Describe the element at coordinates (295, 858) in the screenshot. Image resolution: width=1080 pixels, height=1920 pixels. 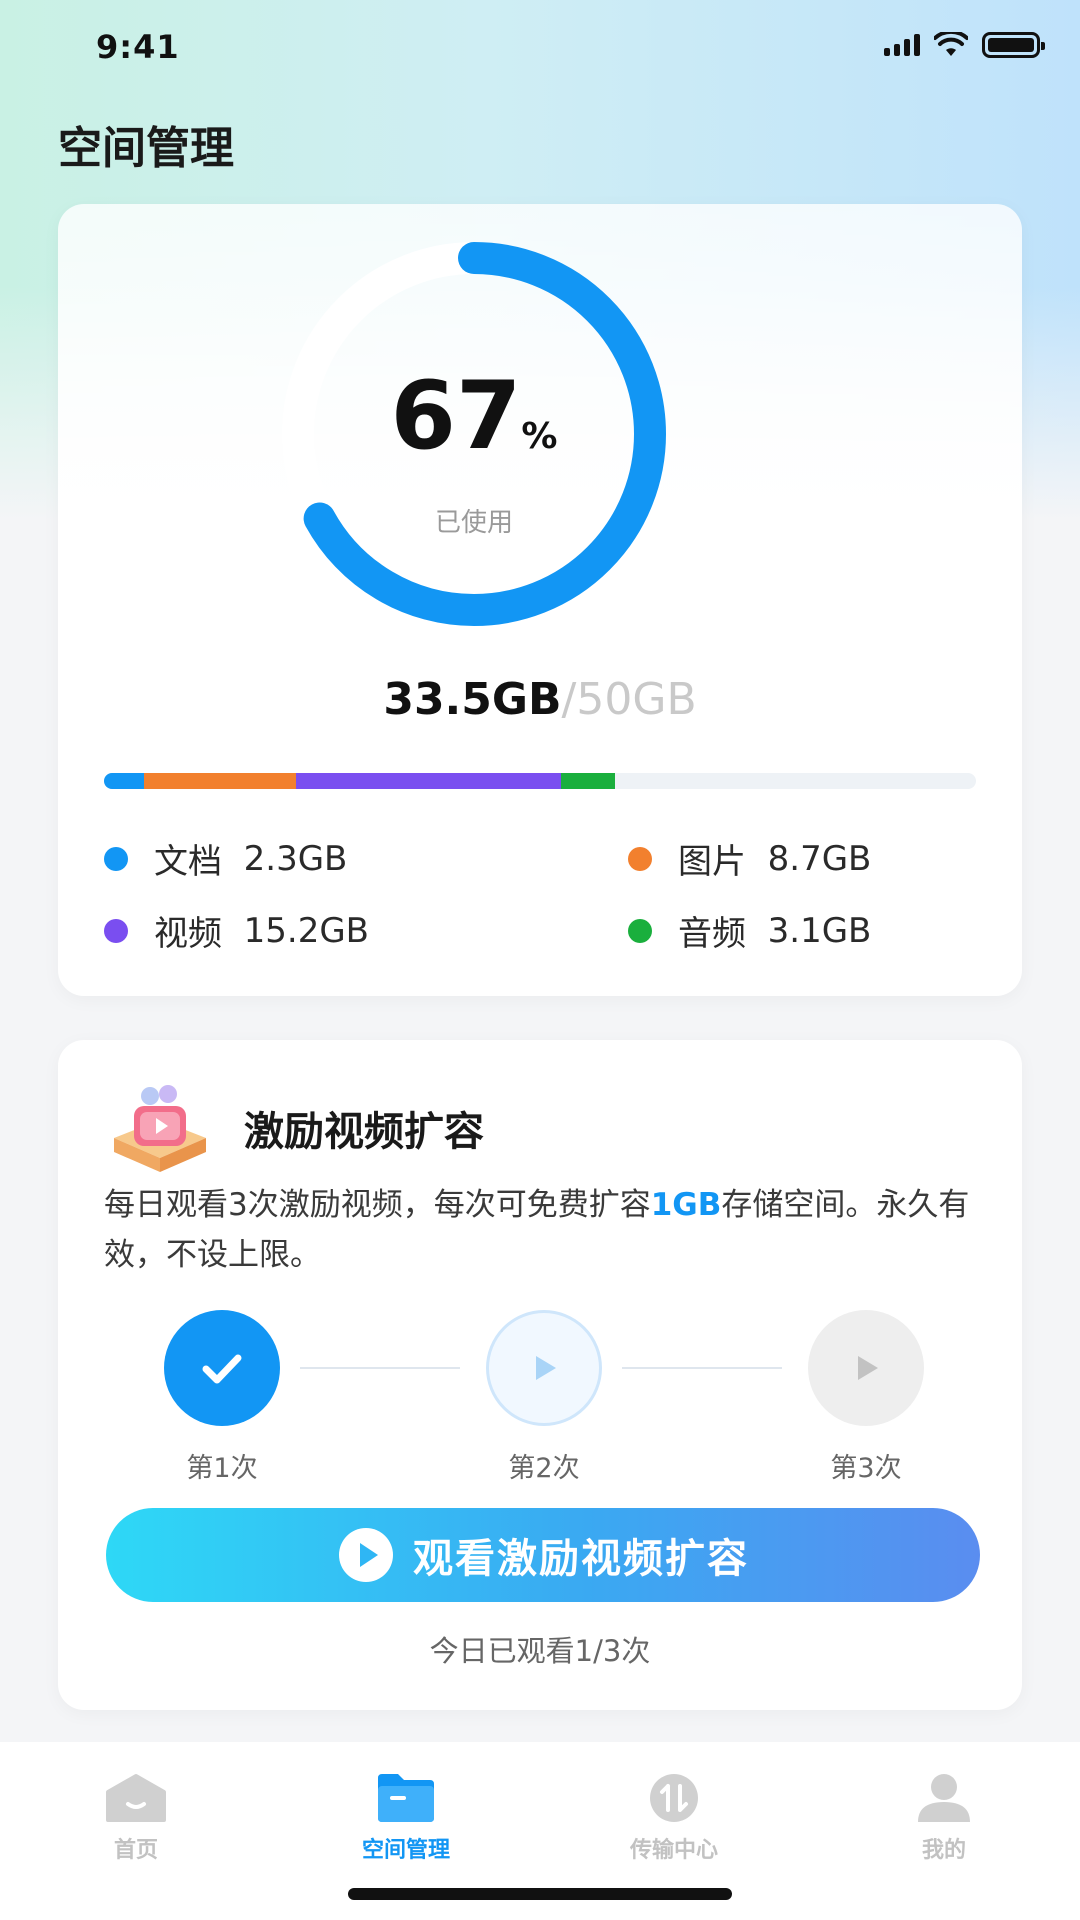
I see `legend-size: 2.3GB` at that location.